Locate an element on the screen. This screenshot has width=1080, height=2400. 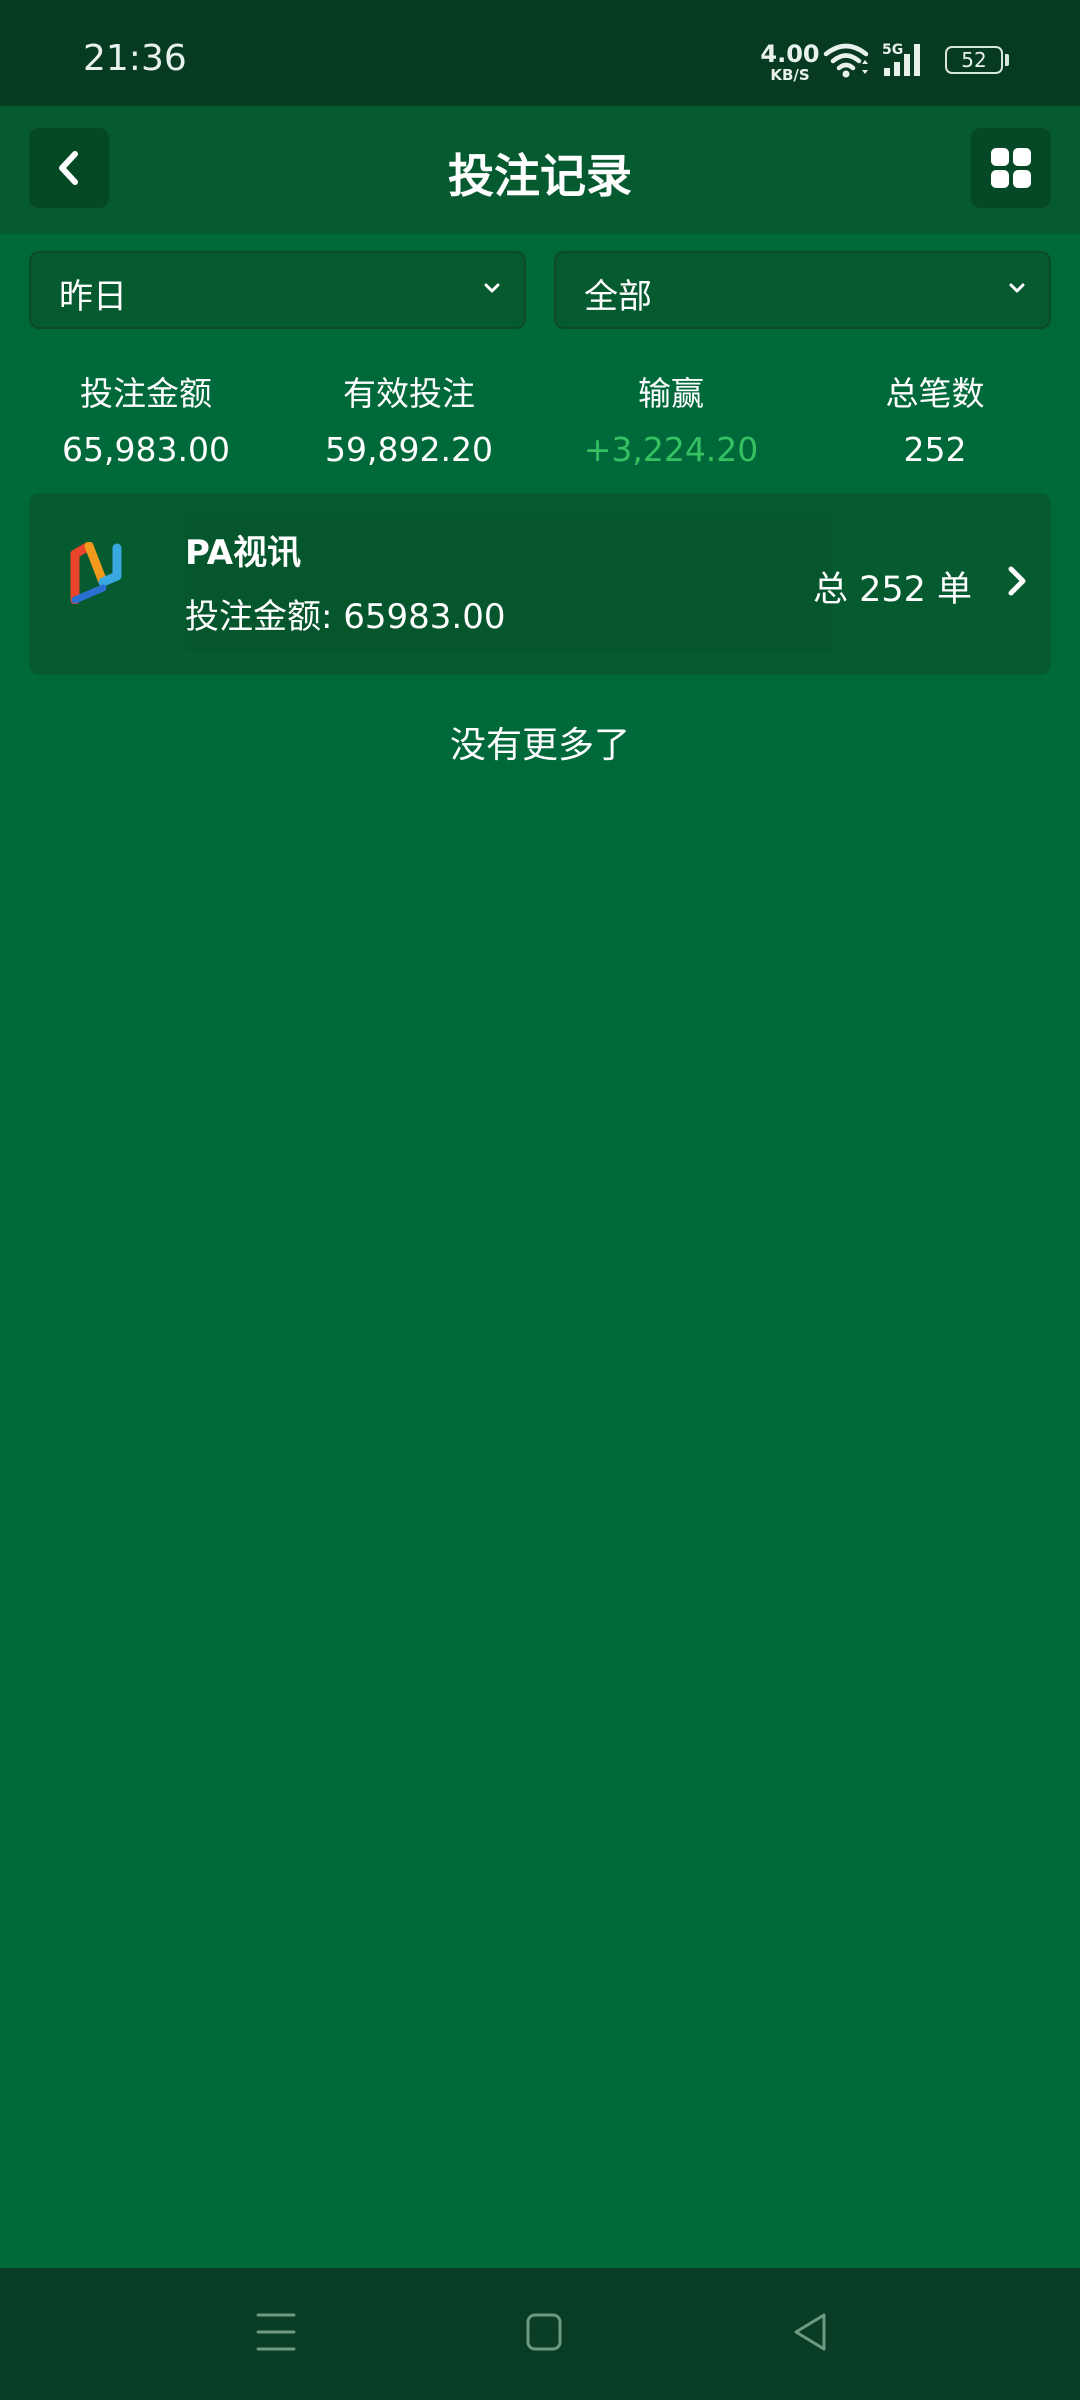
network-speed-unit: KB/S is located at coordinates (790, 75).